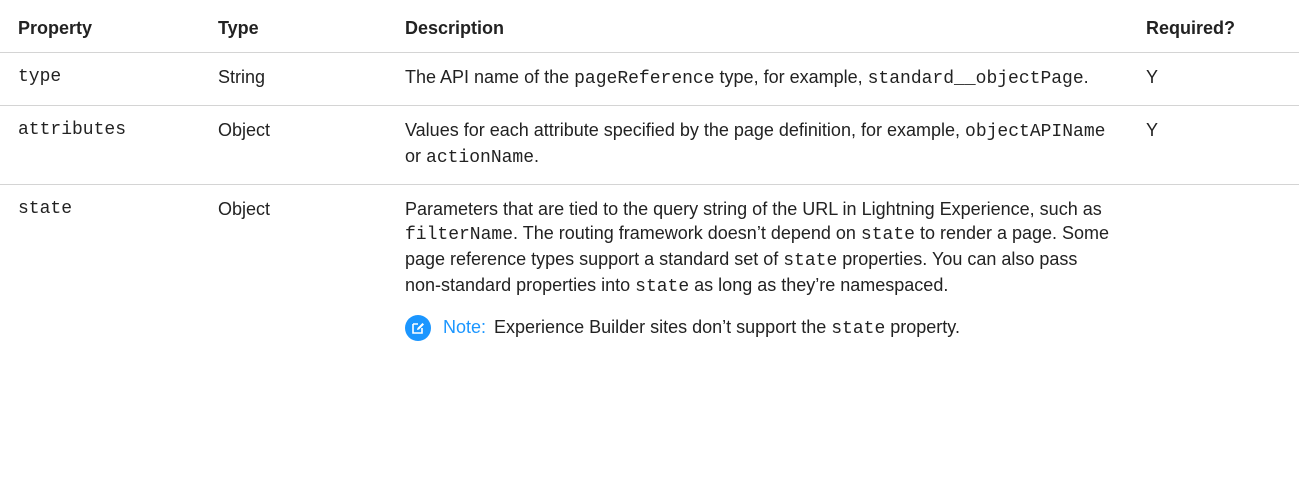  I want to click on code-text: filterName, so click(459, 235).